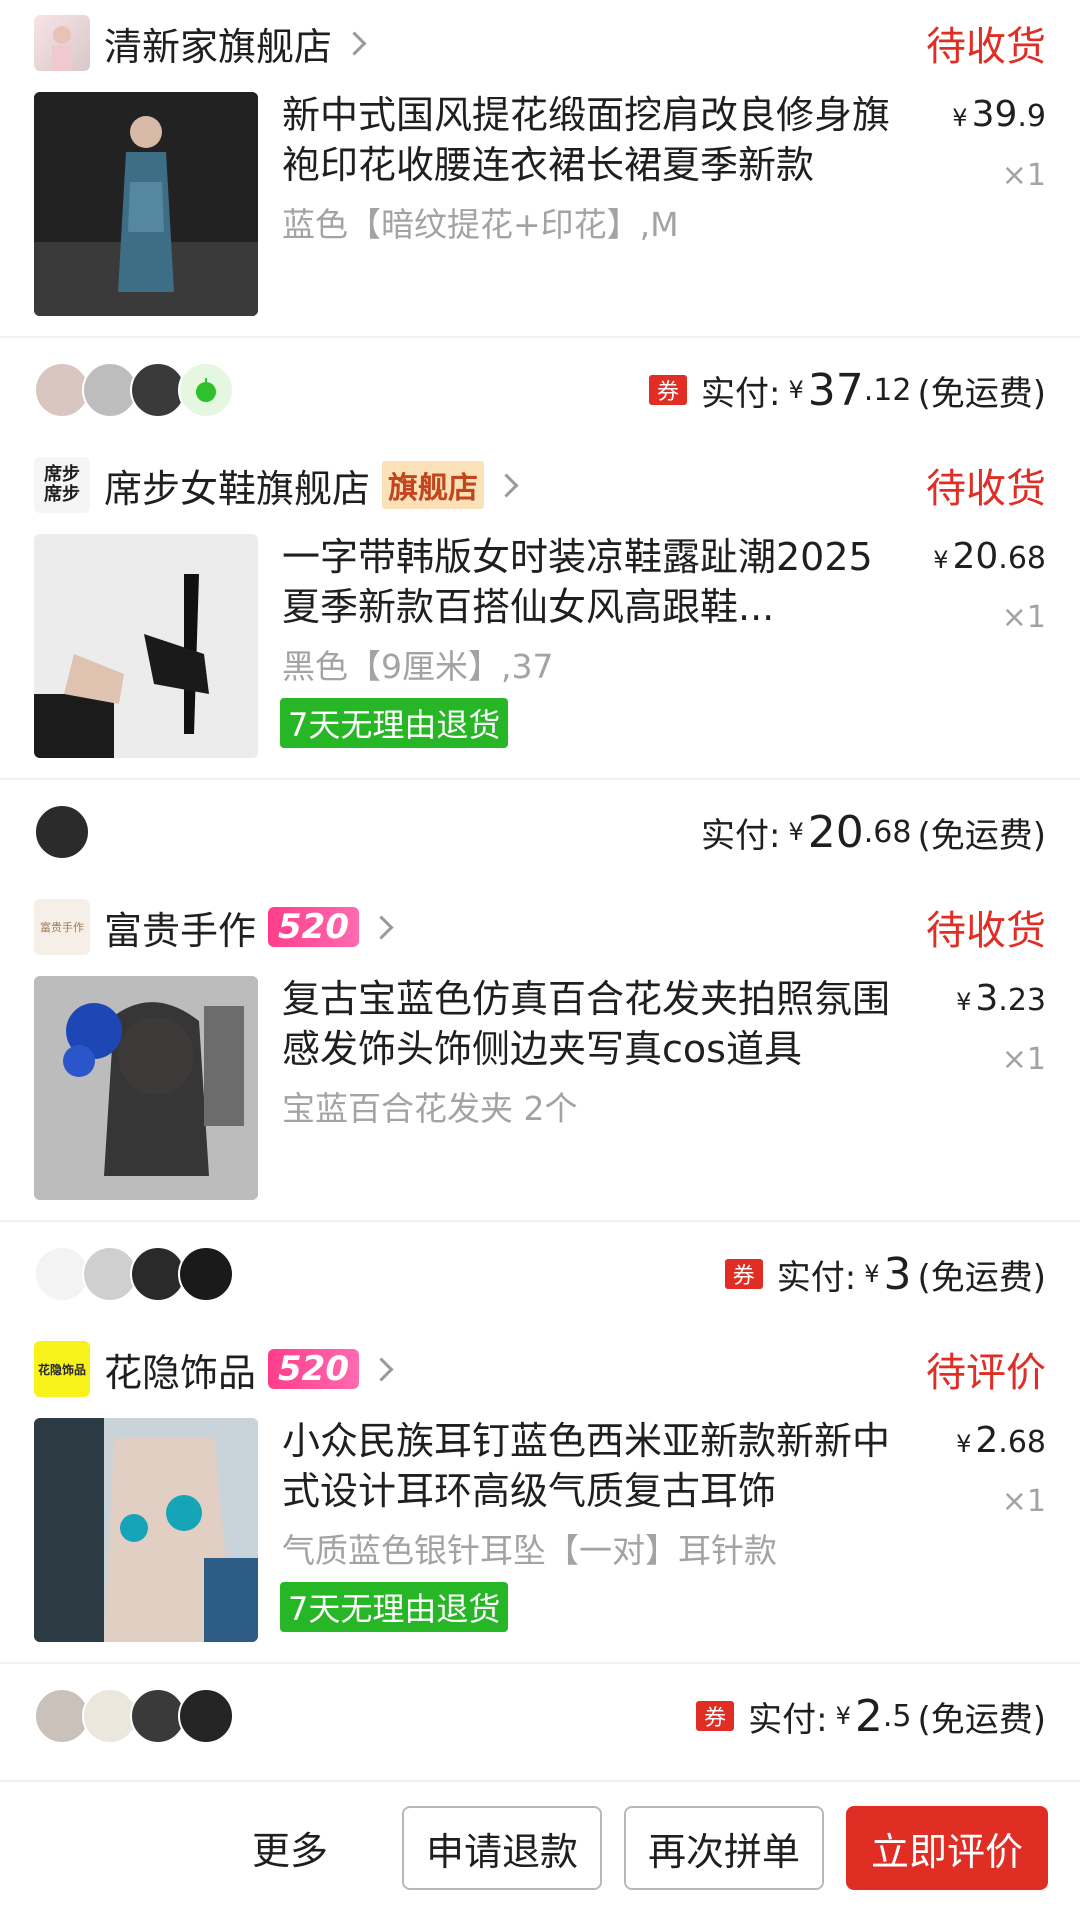  I want to click on paid-amount: 实付: ¥ 20 .68 (免运费), so click(873, 832).